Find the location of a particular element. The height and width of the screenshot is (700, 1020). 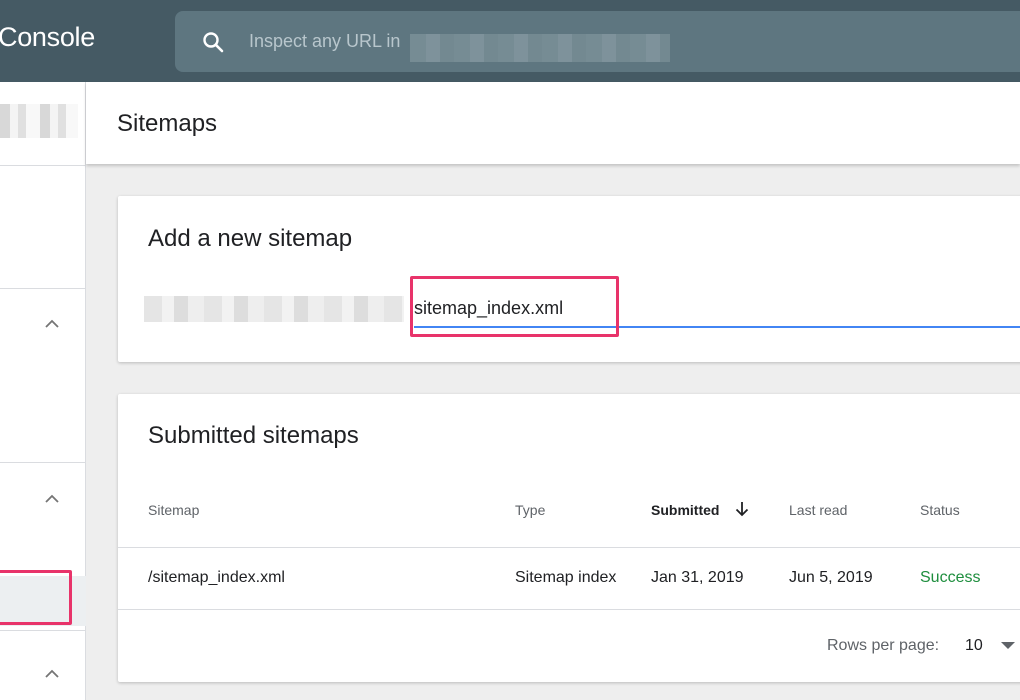

cell-type: Sitemap index is located at coordinates (566, 577).